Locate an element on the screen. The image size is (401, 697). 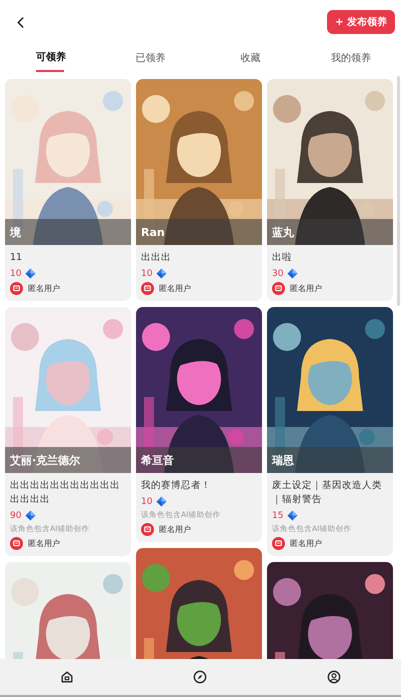
character-name: 蓝丸 is located at coordinates (283, 232).